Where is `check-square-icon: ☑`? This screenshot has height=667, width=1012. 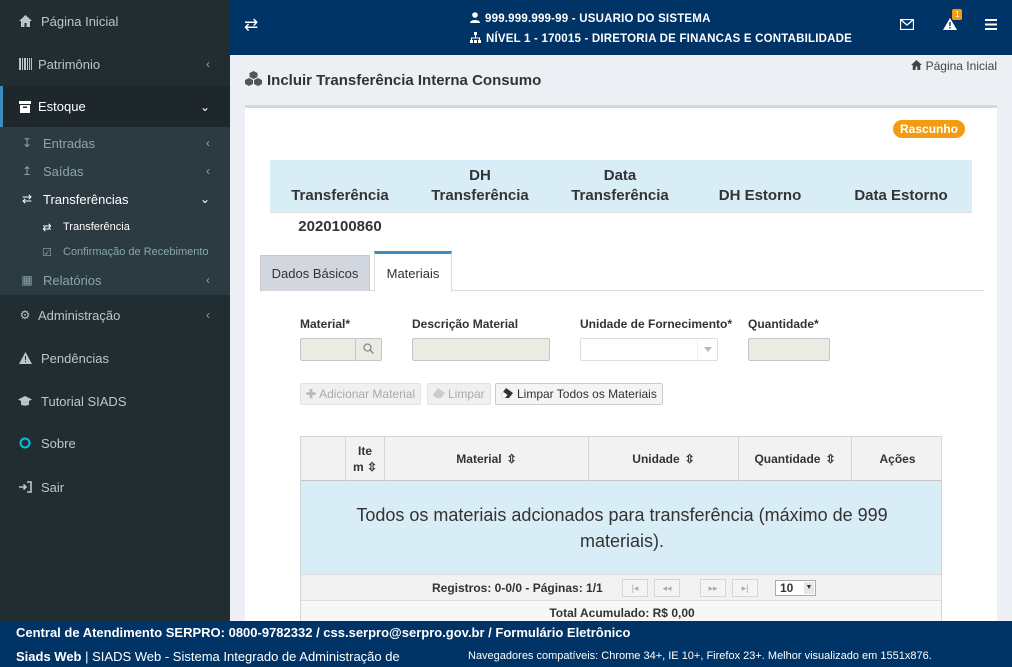 check-square-icon: ☑ is located at coordinates (47, 252).